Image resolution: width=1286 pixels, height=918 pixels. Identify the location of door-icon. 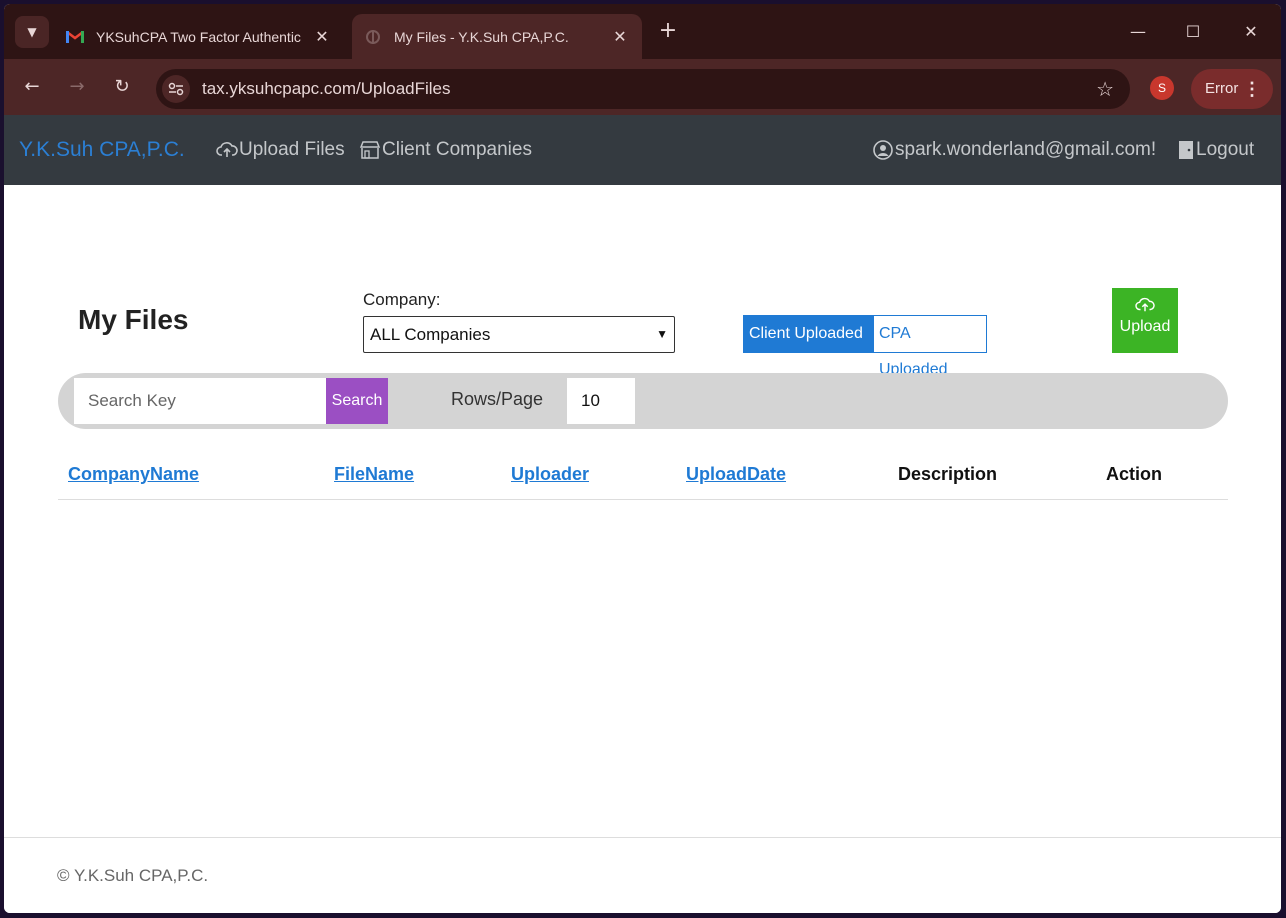
(1186, 150).